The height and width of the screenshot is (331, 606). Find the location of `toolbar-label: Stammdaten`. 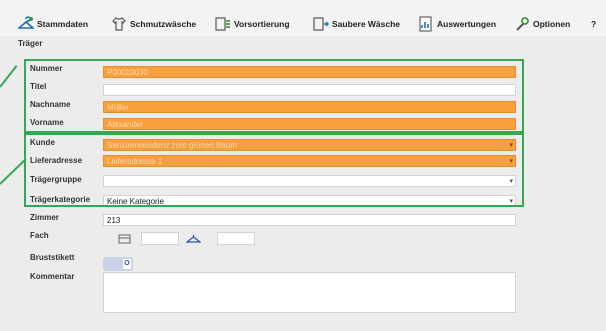

toolbar-label: Stammdaten is located at coordinates (63, 24).